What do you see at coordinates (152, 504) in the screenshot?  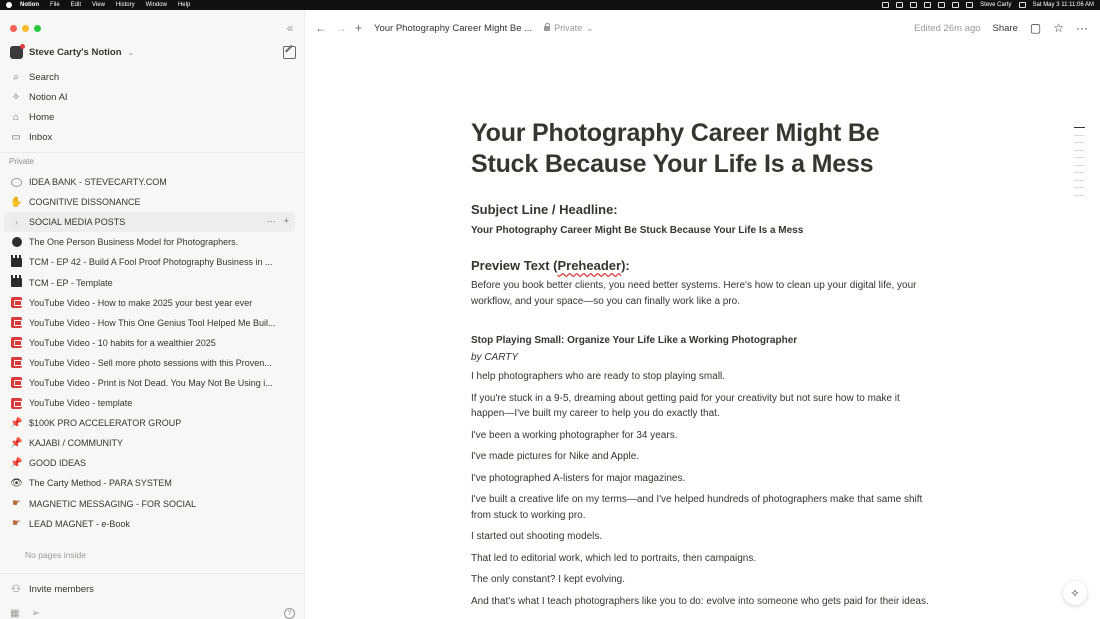 I see `sidebar-page: ☛ MAGNETIC MESSAGING - FOR SOCIAL` at bounding box center [152, 504].